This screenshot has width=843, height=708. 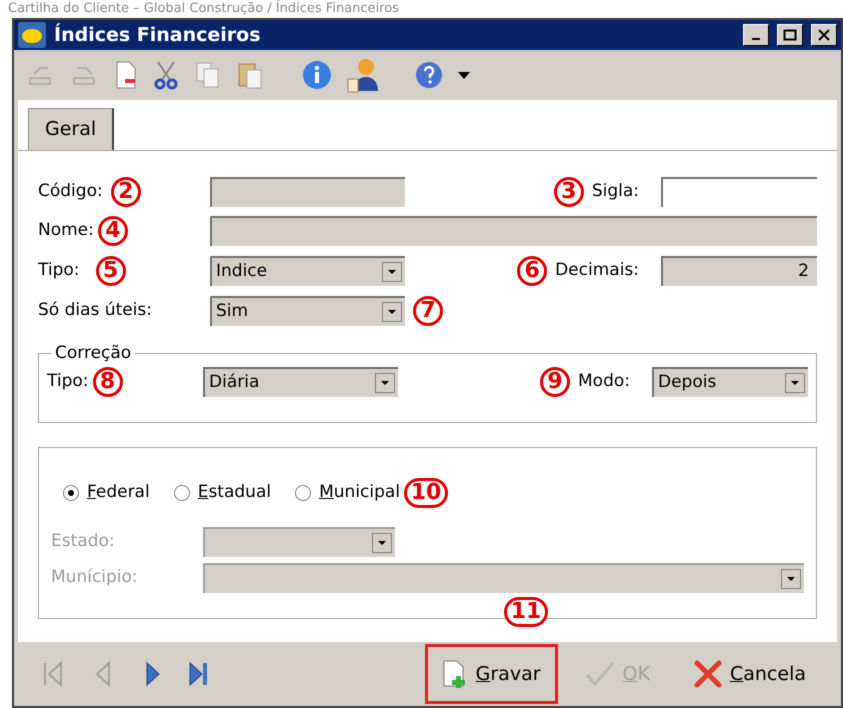 I want to click on maximize-icon, so click(x=790, y=35).